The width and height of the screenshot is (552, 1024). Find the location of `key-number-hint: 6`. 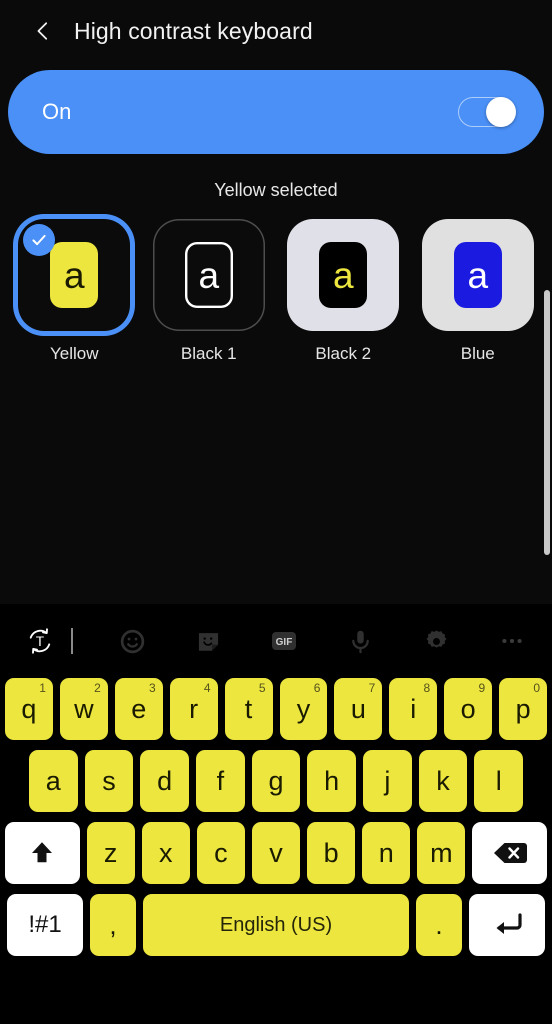

key-number-hint: 6 is located at coordinates (317, 688).